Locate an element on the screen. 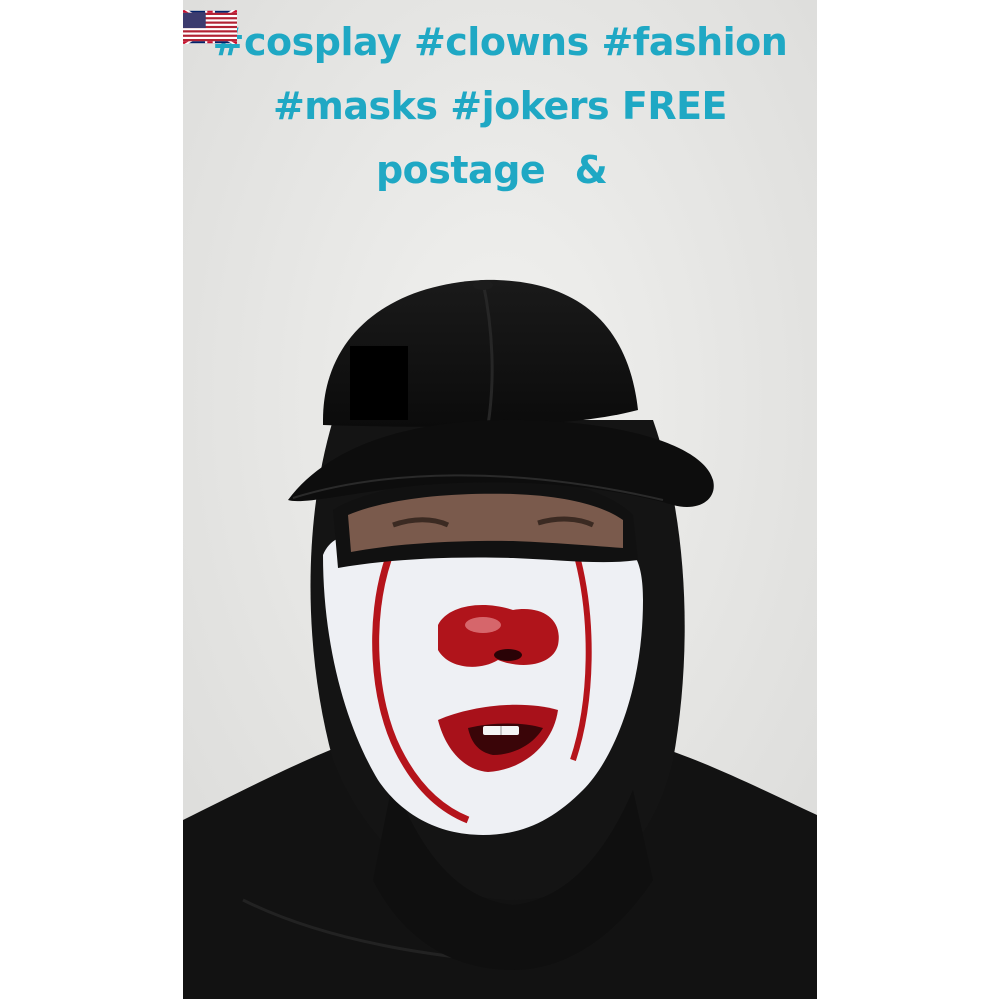 Image resolution: width=999 pixels, height=999 pixels. cap-button is located at coordinates (483, 285).